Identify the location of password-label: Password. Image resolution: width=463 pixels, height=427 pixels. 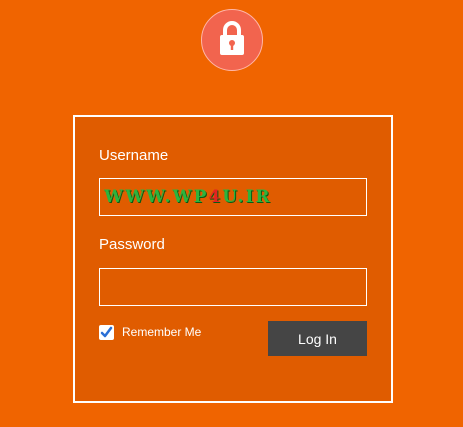
(132, 244).